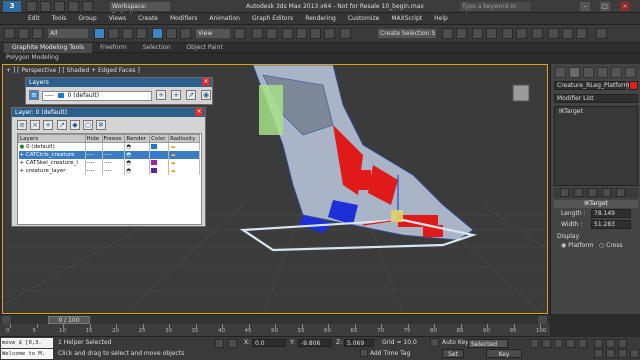 The height and width of the screenshot is (360, 640). I want to click on field-of-view-icon, so click(598, 353).